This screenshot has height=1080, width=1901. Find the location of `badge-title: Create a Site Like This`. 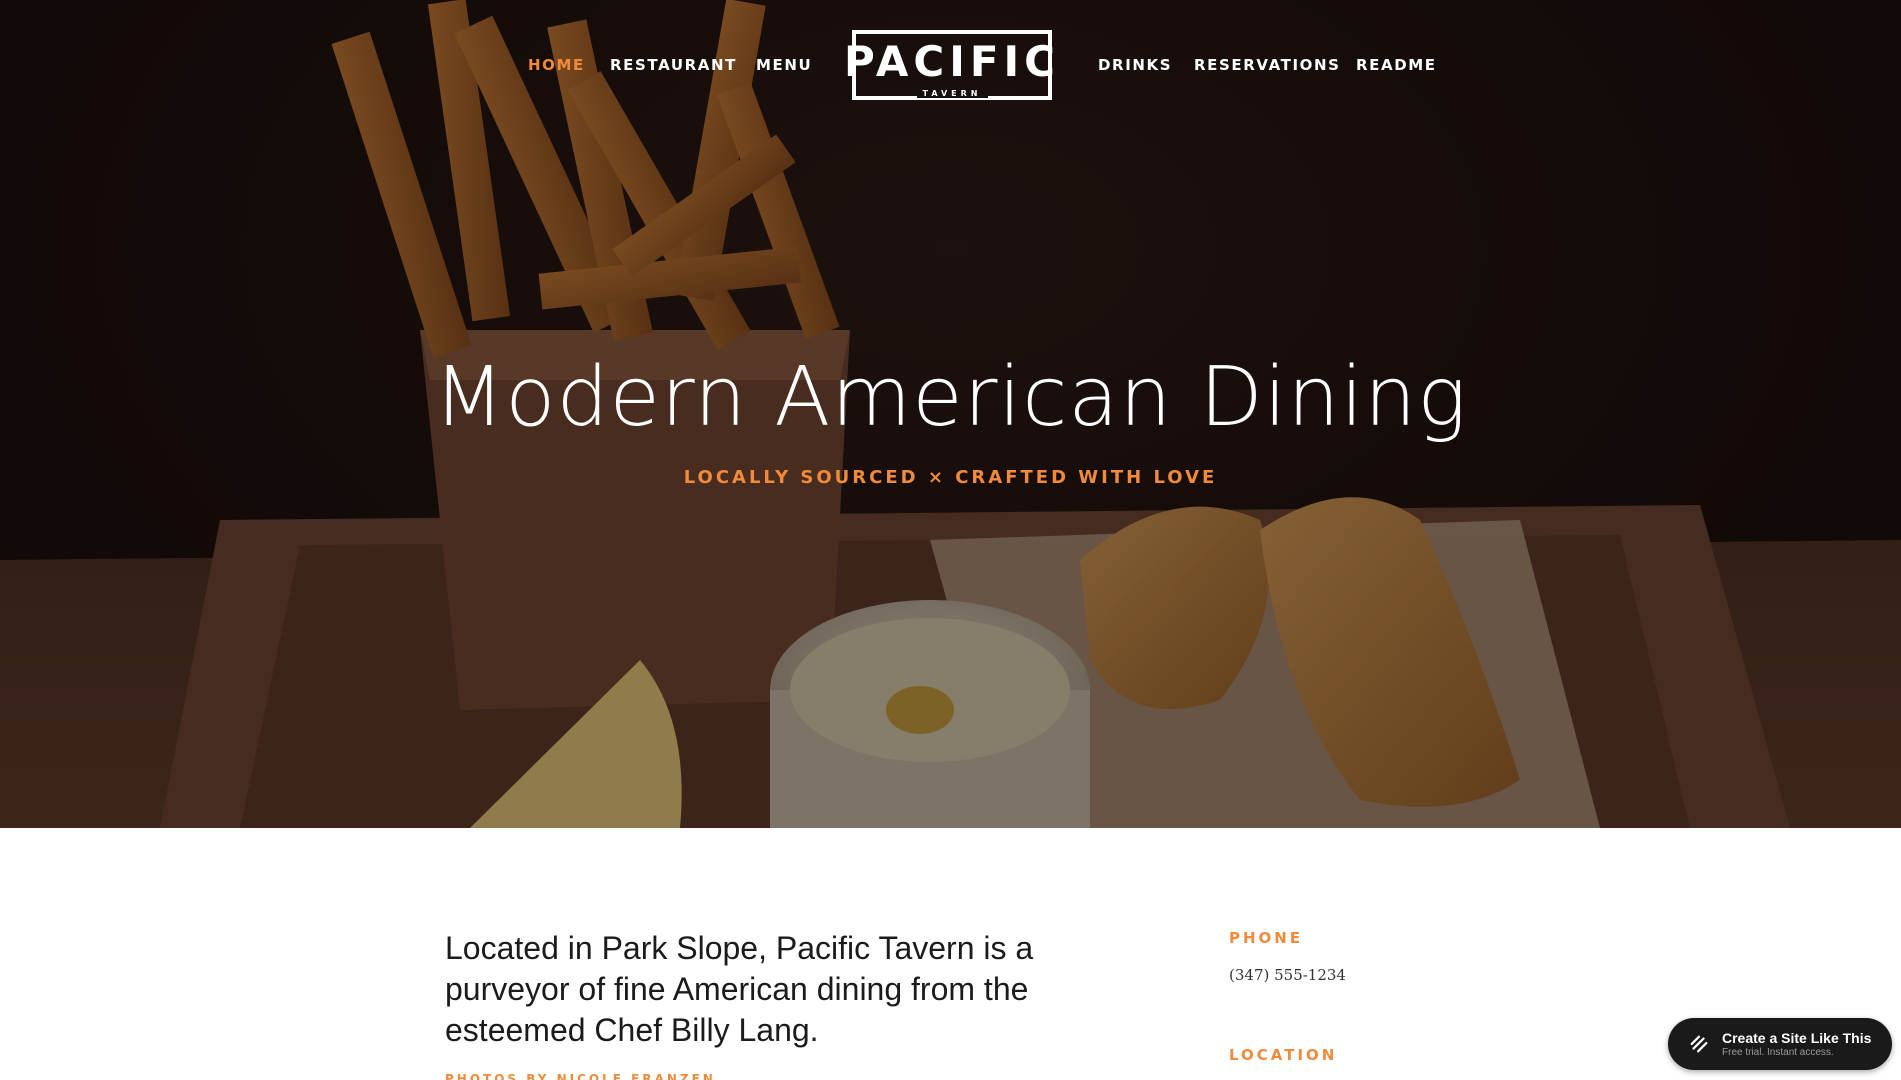

badge-title: Create a Site Like This is located at coordinates (1797, 1038).